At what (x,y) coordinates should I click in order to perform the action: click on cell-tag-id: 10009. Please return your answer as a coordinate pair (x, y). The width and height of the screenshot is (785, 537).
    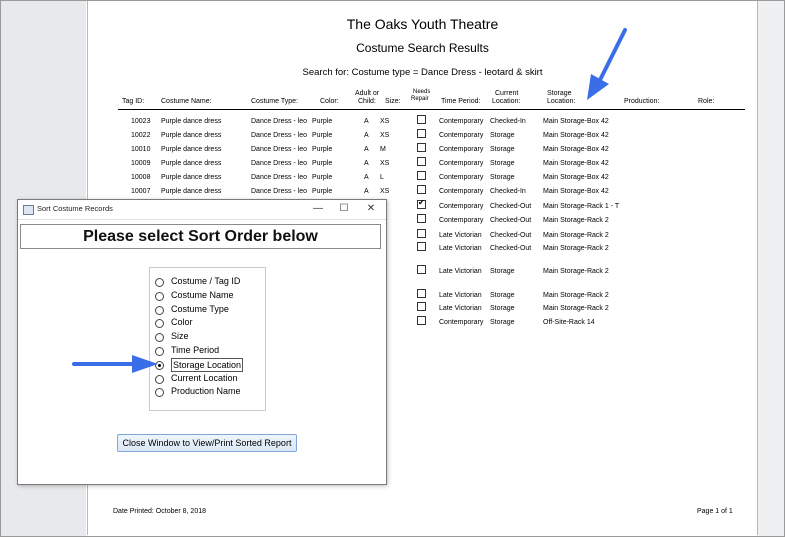
    Looking at the image, I should click on (141, 163).